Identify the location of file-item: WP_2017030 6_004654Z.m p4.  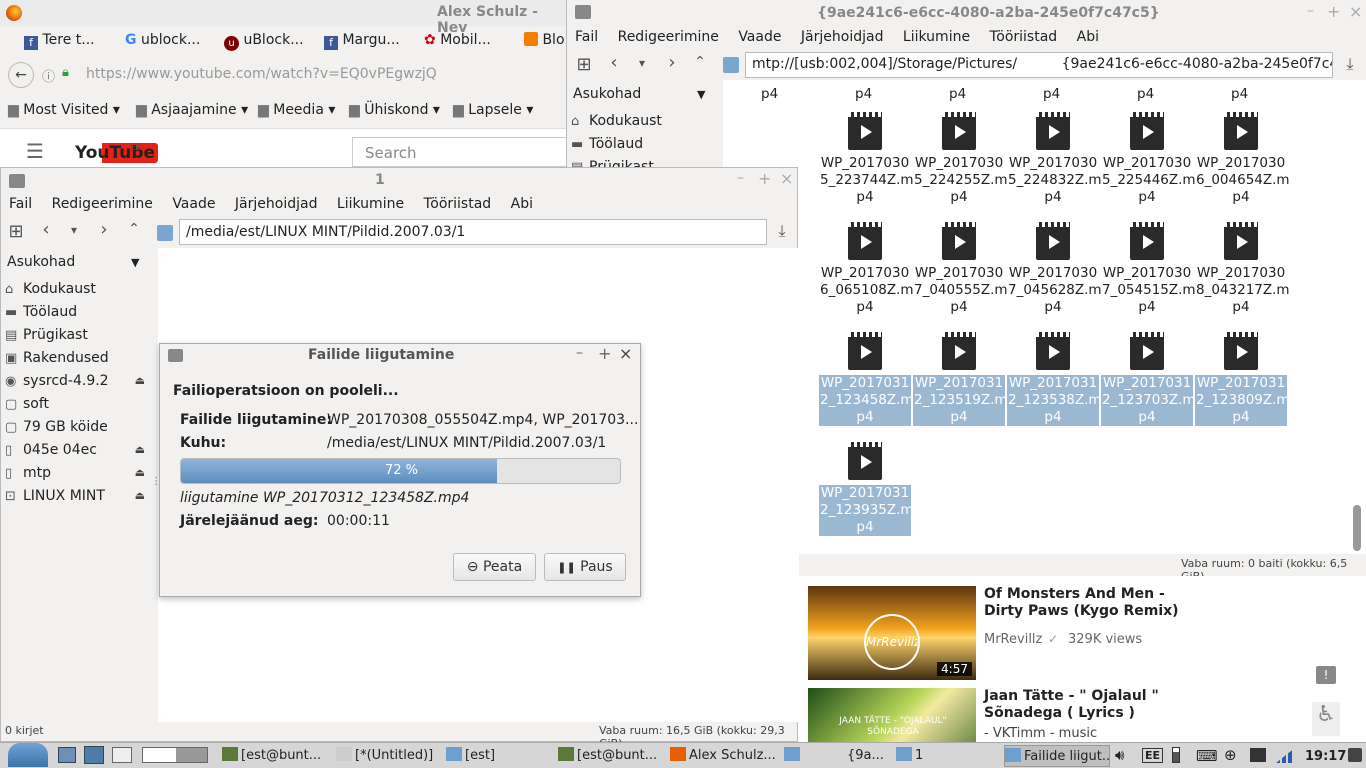
(1242, 167).